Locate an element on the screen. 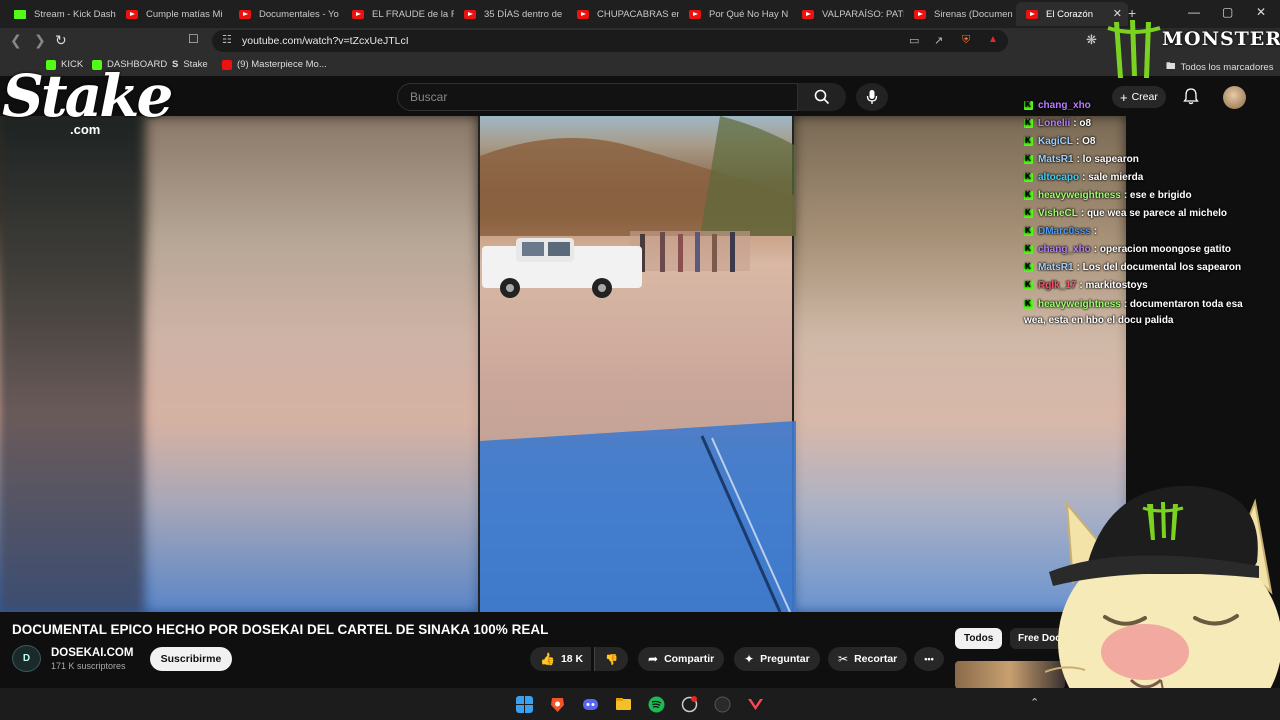 The image size is (1280, 720). chat-username: VisheCL is located at coordinates (1058, 213).